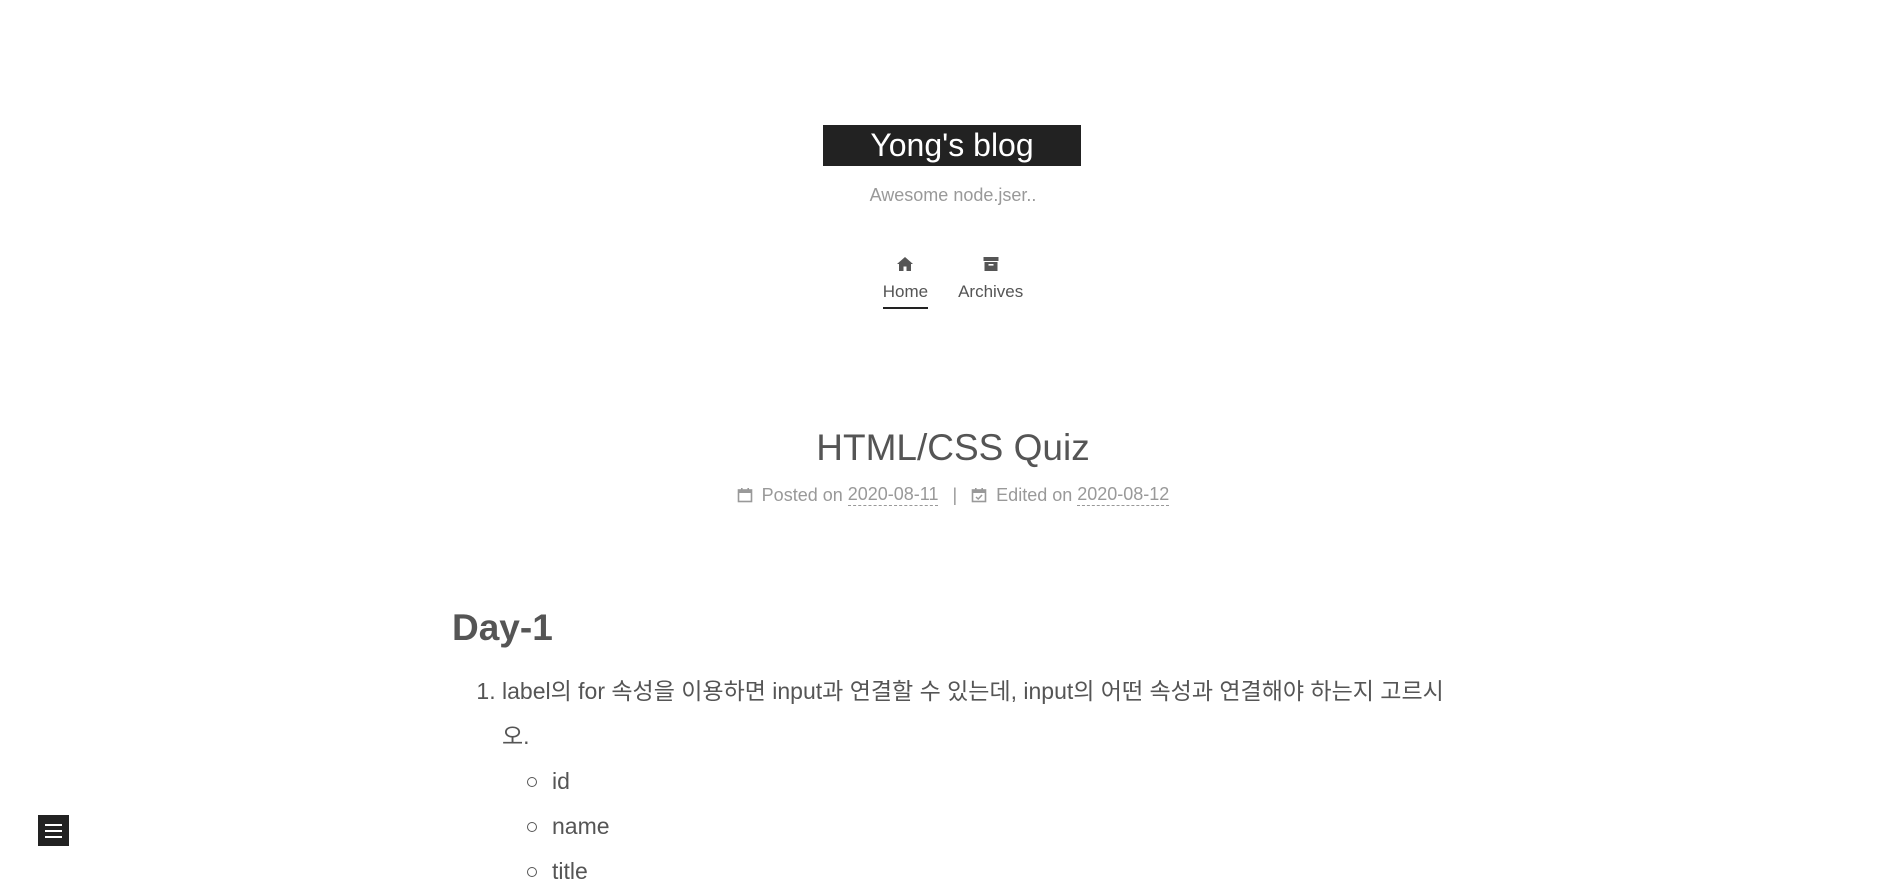 This screenshot has height=887, width=1893. What do you see at coordinates (953, 447) in the screenshot?
I see `post-title: HTML/CSS Quiz` at bounding box center [953, 447].